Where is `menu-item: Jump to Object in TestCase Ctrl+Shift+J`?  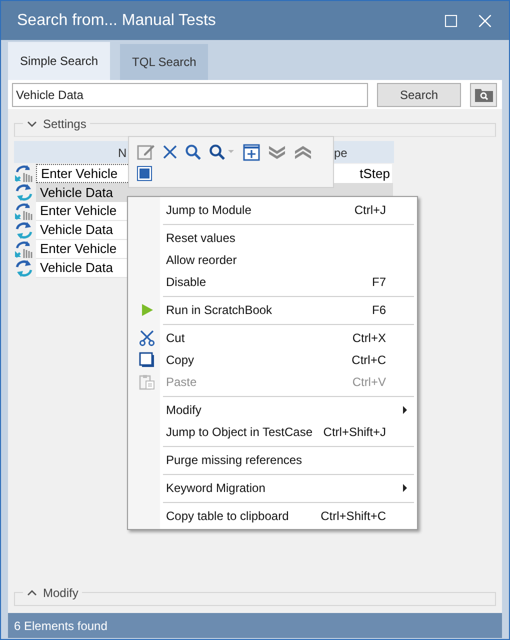
menu-item: Jump to Object in TestCase Ctrl+Shift+J is located at coordinates (272, 432).